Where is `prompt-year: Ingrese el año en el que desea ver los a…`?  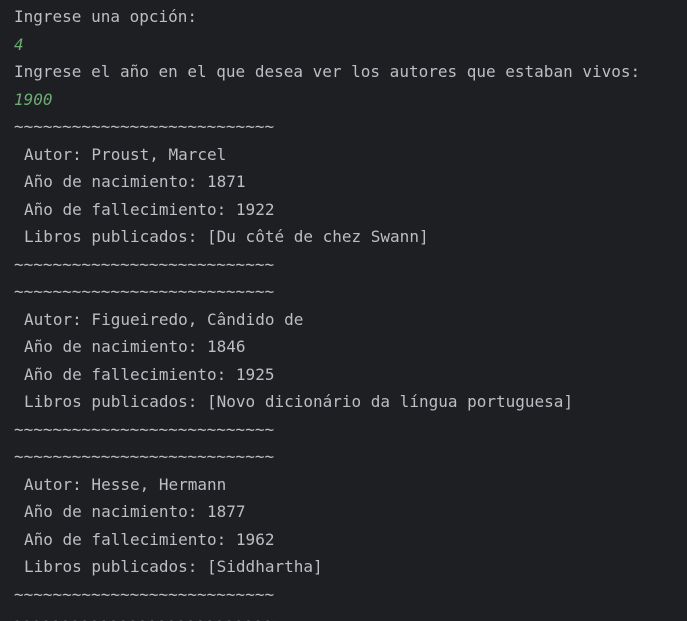 prompt-year: Ingrese el año en el que desea ver los a… is located at coordinates (327, 71).